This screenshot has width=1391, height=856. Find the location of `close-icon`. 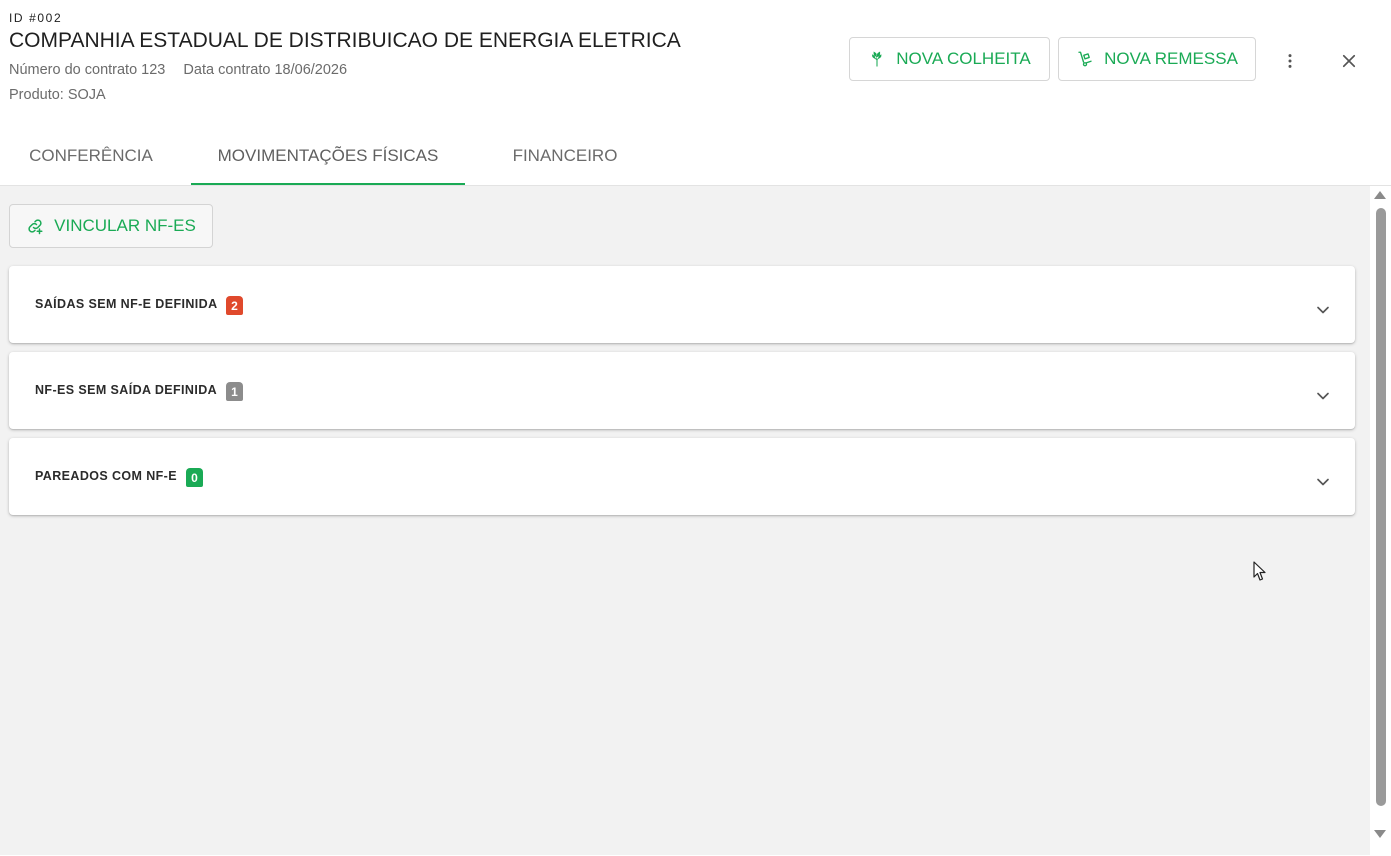

close-icon is located at coordinates (1349, 61).